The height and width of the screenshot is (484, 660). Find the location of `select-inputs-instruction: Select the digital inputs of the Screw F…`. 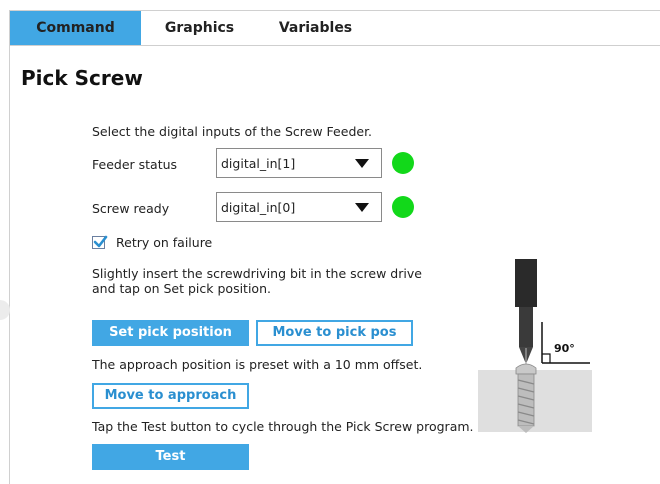

select-inputs-instruction: Select the digital inputs of the Screw F… is located at coordinates (232, 131).